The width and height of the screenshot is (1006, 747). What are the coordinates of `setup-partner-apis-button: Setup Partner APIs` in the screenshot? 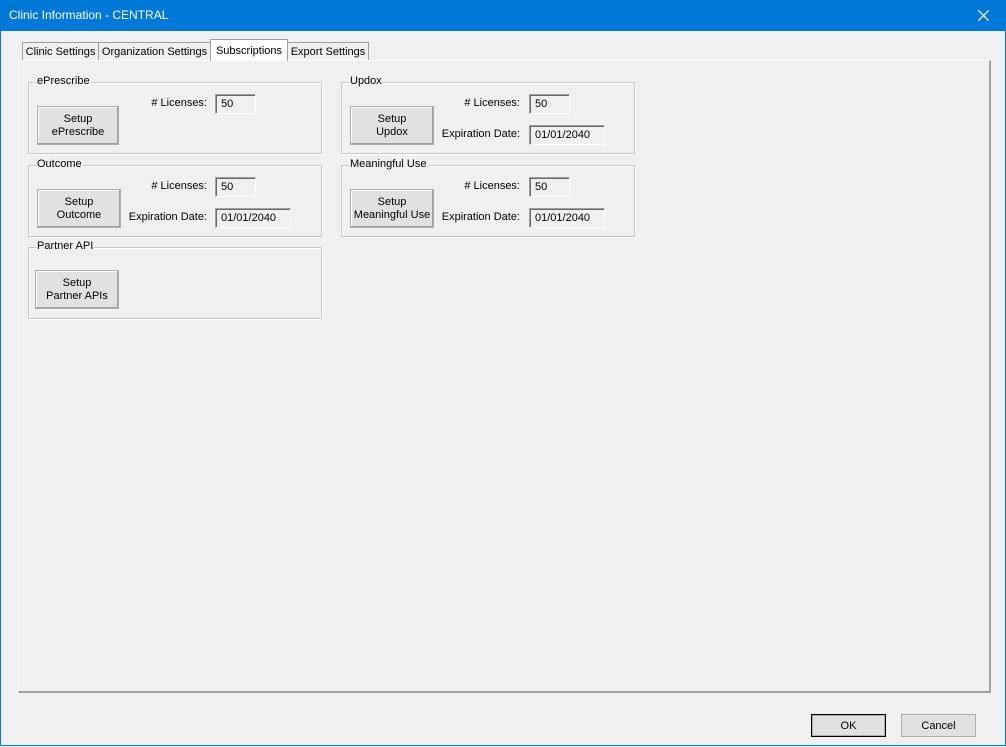 It's located at (77, 289).